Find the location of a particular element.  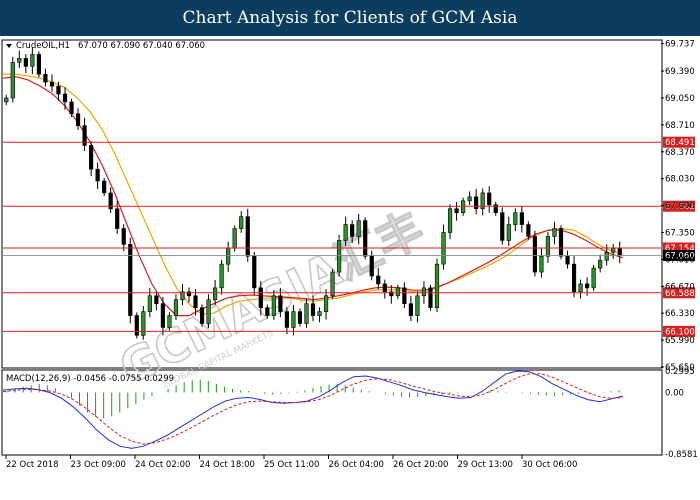

level-price-label: 68.491 is located at coordinates (680, 143).